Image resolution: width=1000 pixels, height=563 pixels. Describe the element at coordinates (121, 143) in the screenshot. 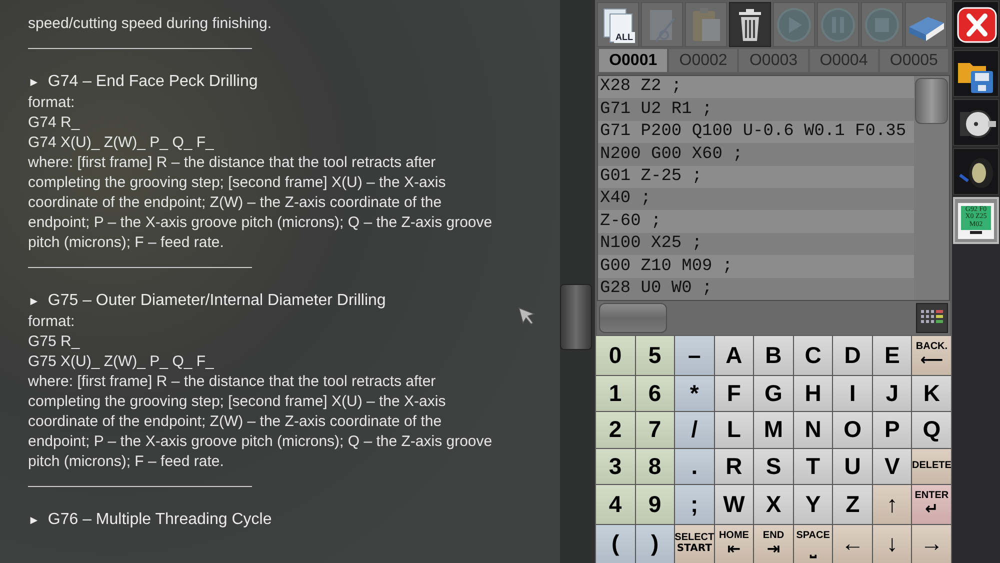

I see `format-line: G74 X(U)_ Z(W)_ P_ Q_ F_` at that location.